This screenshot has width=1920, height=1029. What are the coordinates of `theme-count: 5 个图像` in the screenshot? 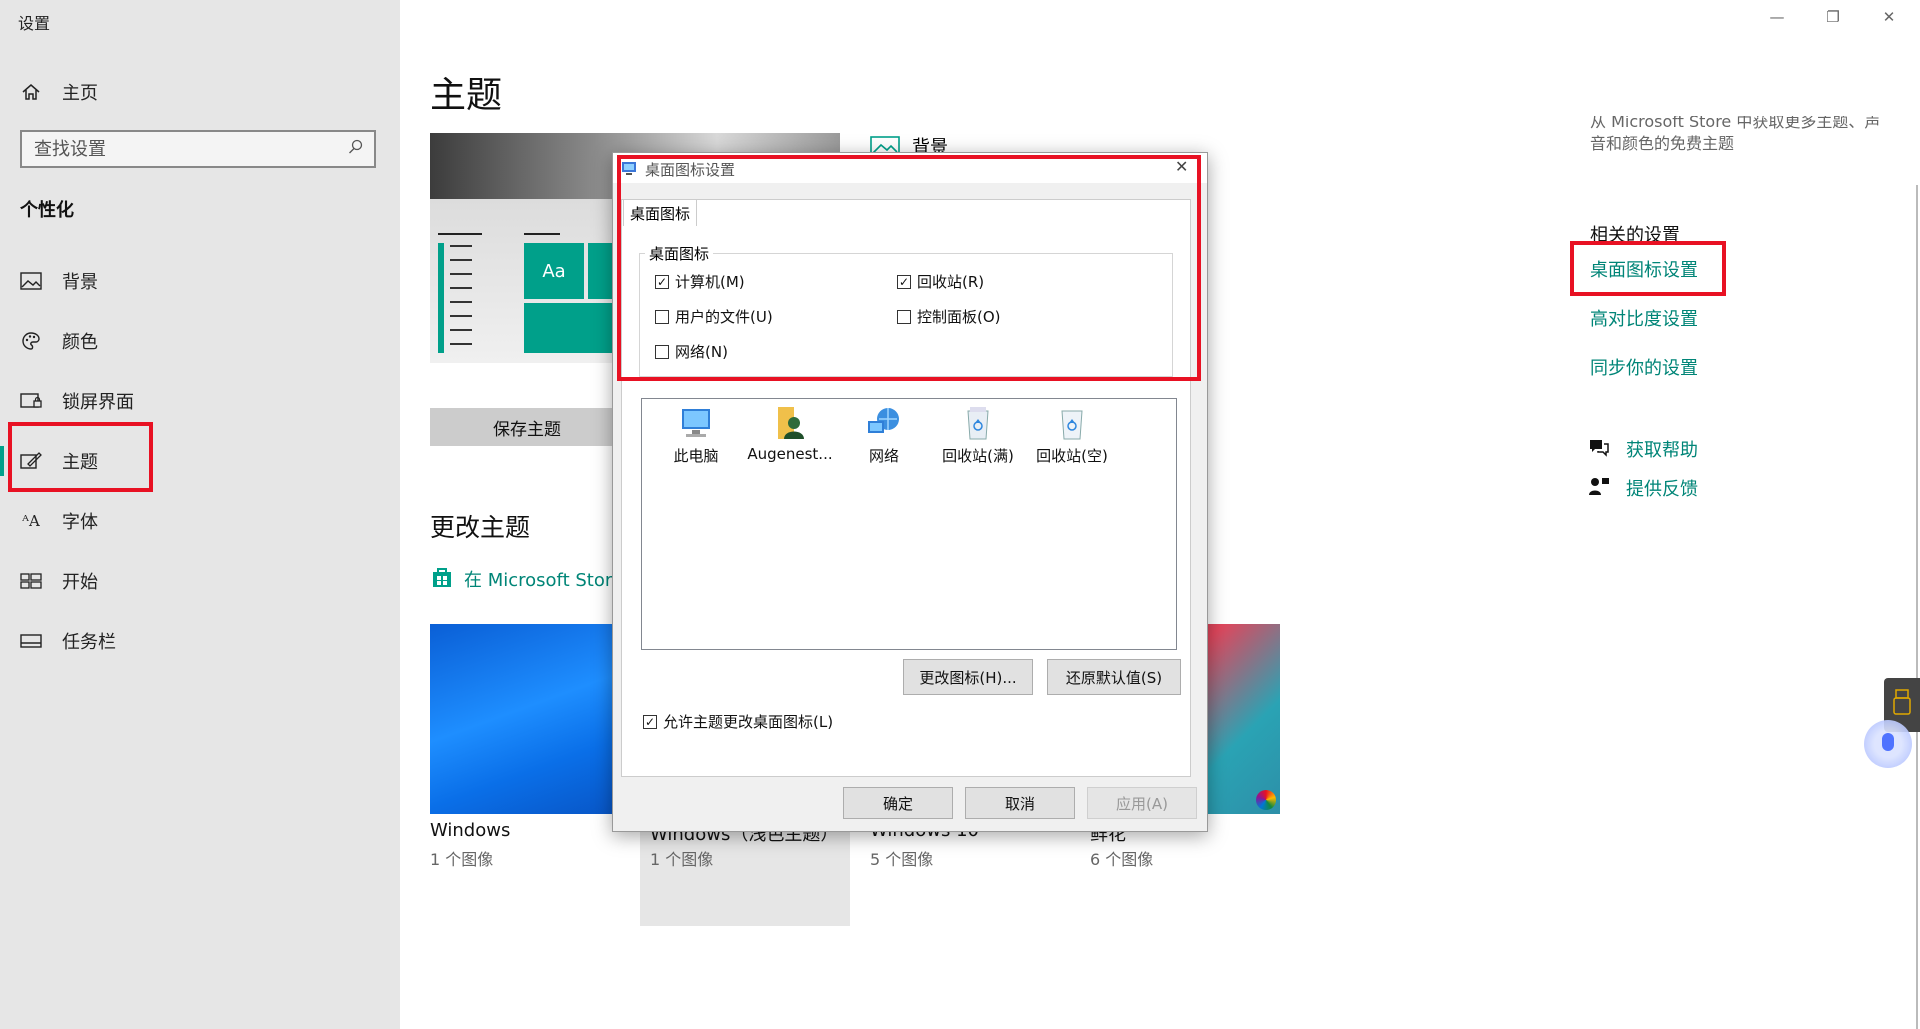 It's located at (902, 859).